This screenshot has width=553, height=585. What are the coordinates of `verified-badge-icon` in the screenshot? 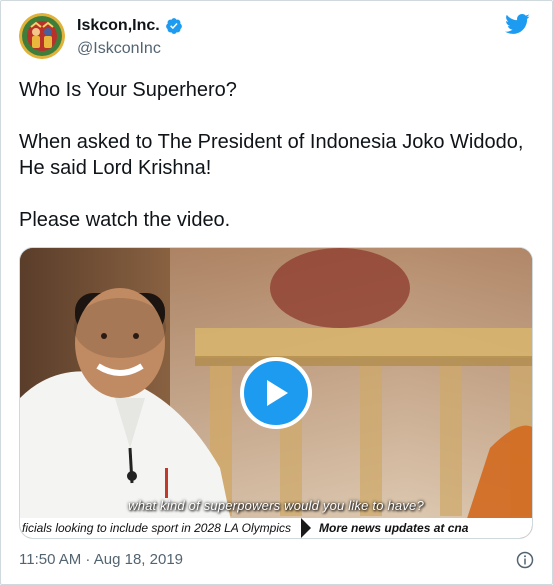 It's located at (174, 26).